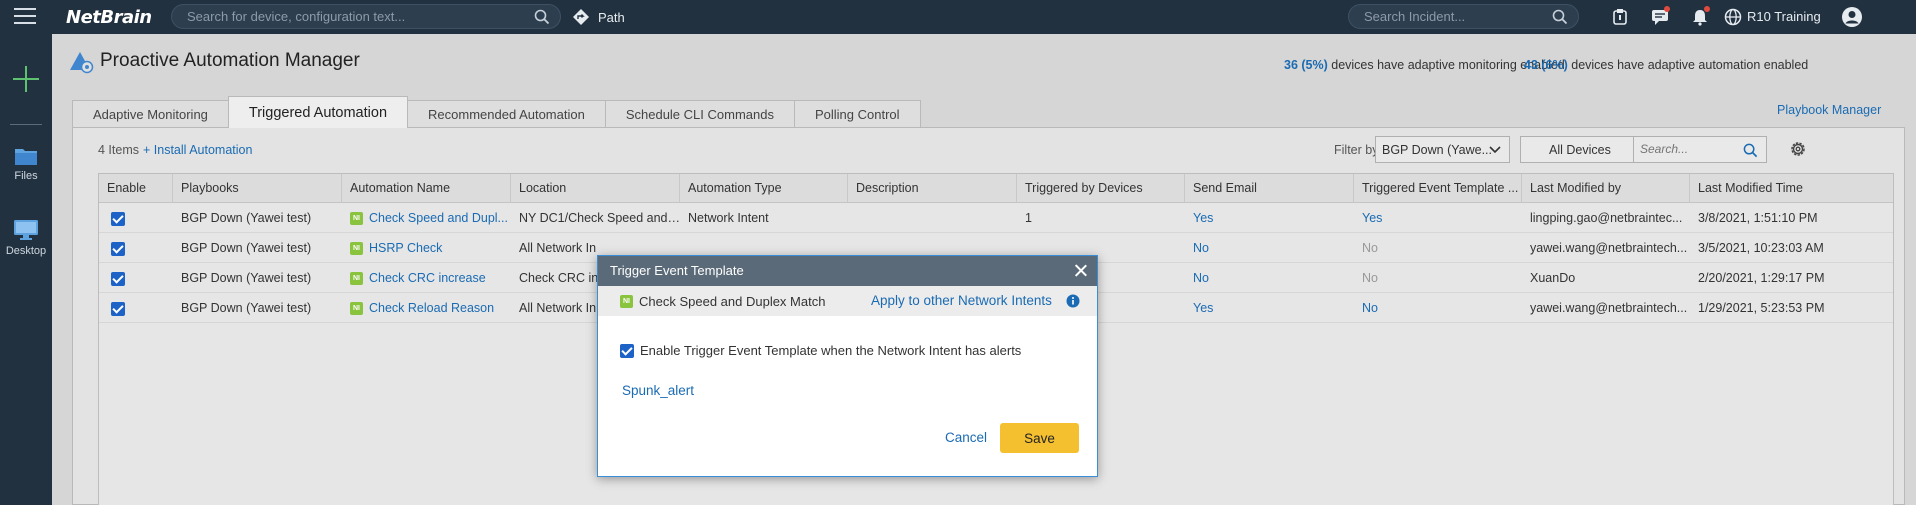  I want to click on path-icon, so click(581, 17).